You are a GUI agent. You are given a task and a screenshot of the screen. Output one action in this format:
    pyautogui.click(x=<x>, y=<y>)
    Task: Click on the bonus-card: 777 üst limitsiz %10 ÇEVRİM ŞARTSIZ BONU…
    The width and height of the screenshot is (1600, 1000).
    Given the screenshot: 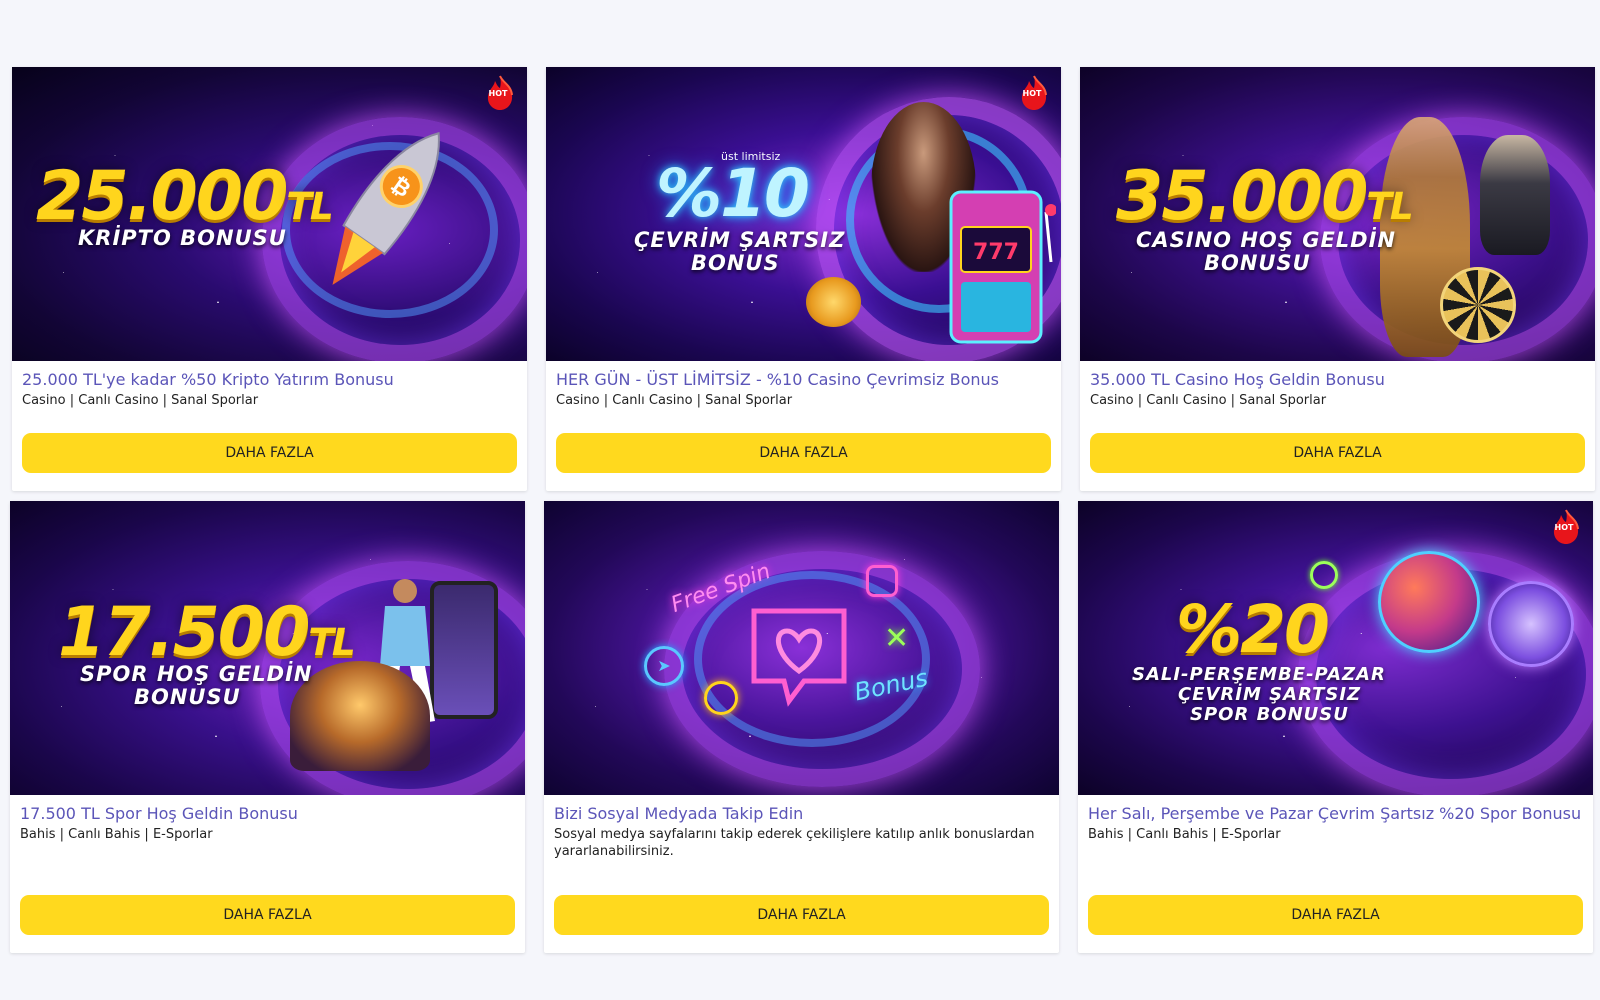 What is the action you would take?
    pyautogui.click(x=803, y=279)
    